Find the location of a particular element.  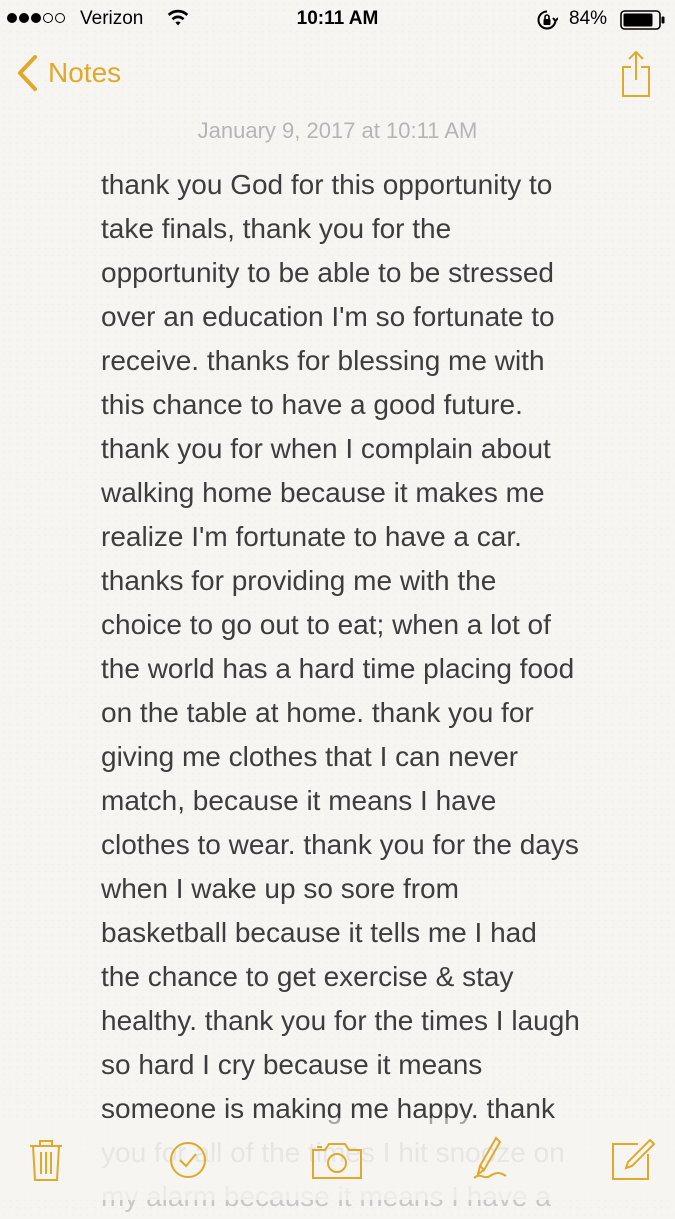

trash-icon is located at coordinates (46, 1163).